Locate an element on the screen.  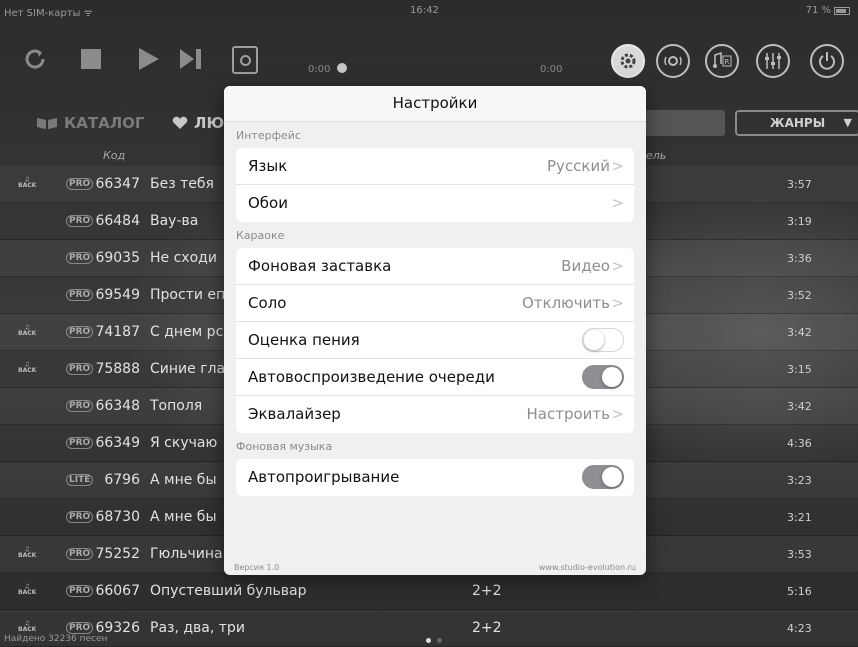
remaining-time: 0:00 is located at coordinates (551, 69).